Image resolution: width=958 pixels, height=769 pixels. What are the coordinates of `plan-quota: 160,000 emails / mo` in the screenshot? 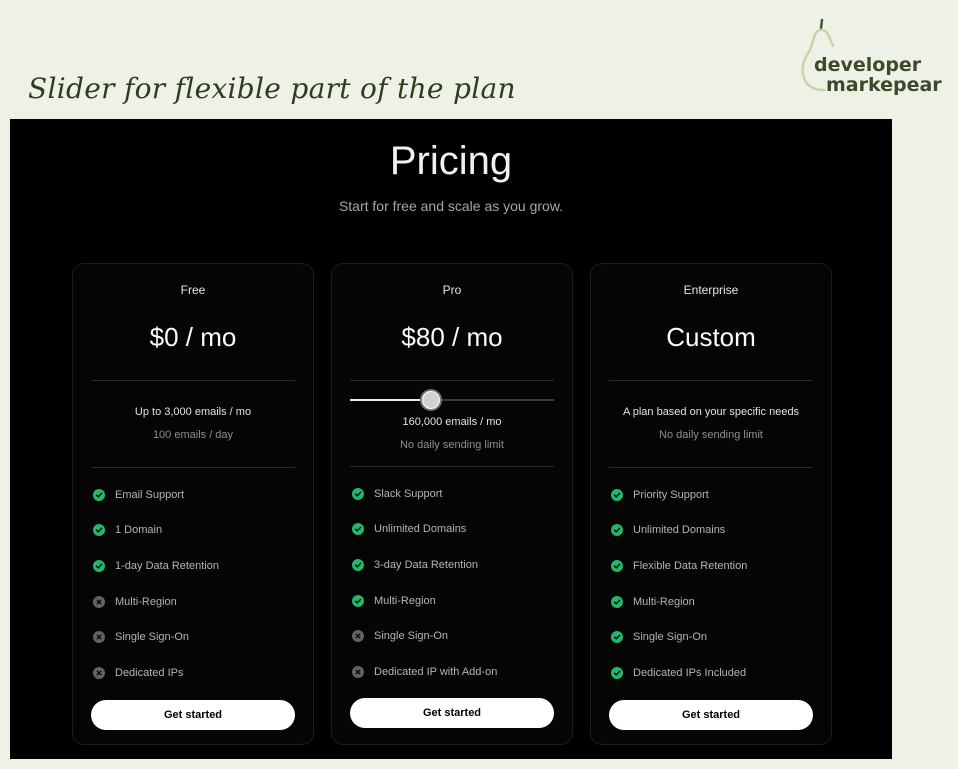 It's located at (452, 422).